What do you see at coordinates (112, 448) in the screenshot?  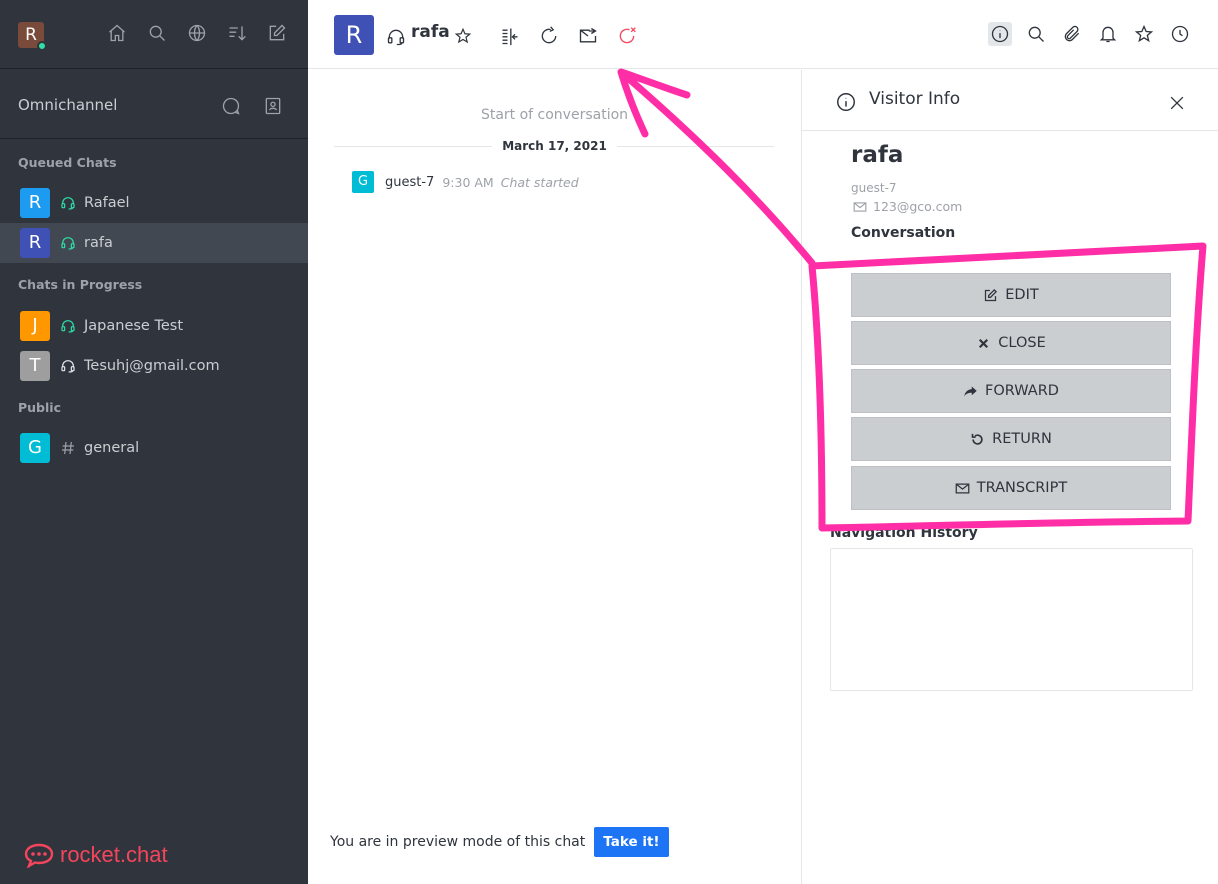 I see `room-name: general` at bounding box center [112, 448].